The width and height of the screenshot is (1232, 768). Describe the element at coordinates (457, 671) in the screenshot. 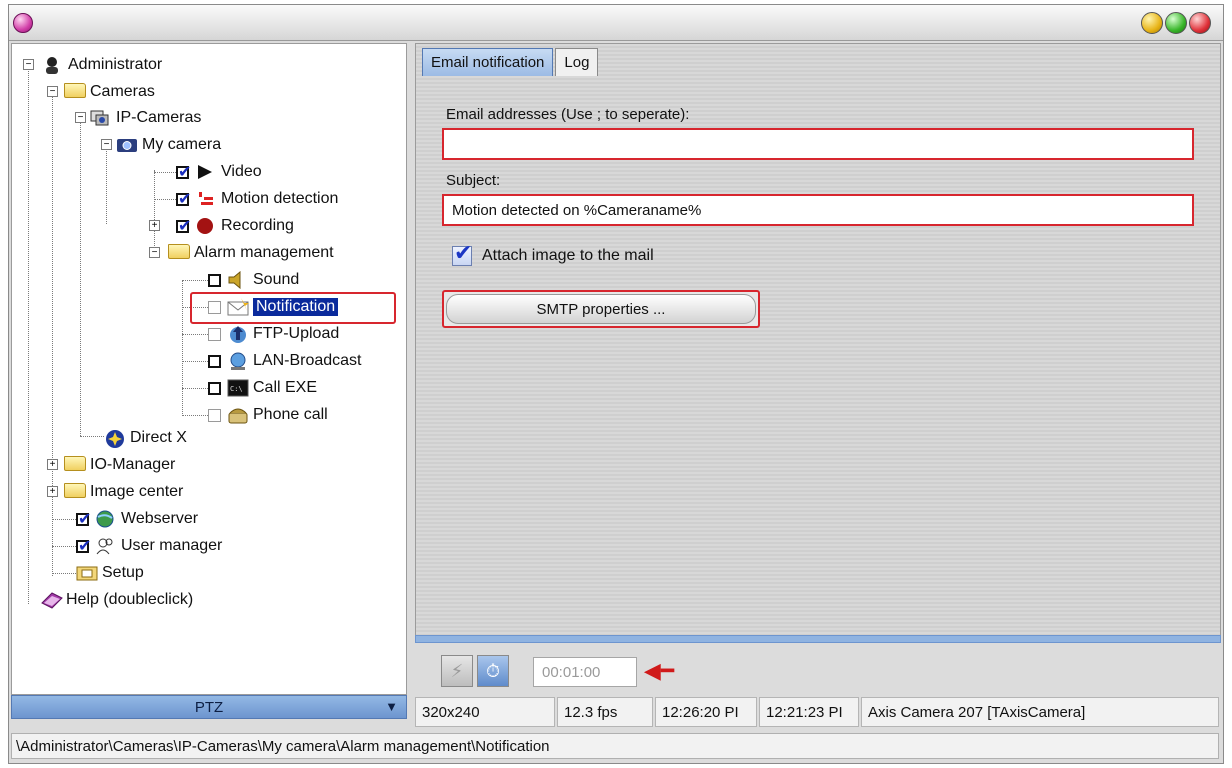

I see `link-icon: ⚡` at that location.